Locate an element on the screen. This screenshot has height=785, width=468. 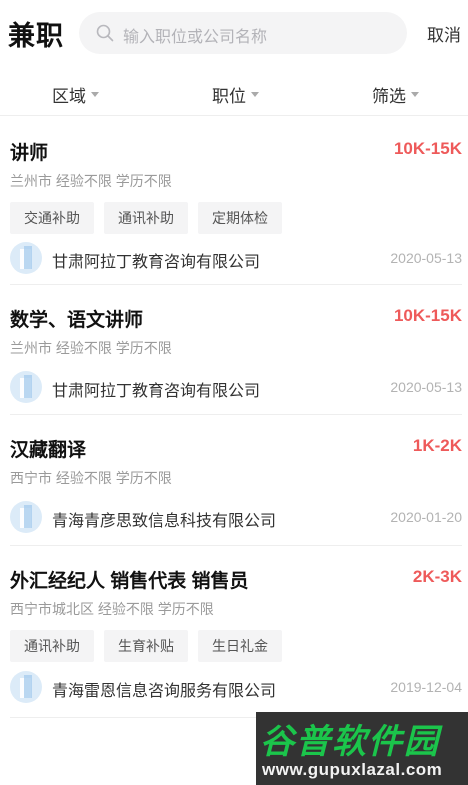
filter-more-label: 筛选 is located at coordinates (389, 96).